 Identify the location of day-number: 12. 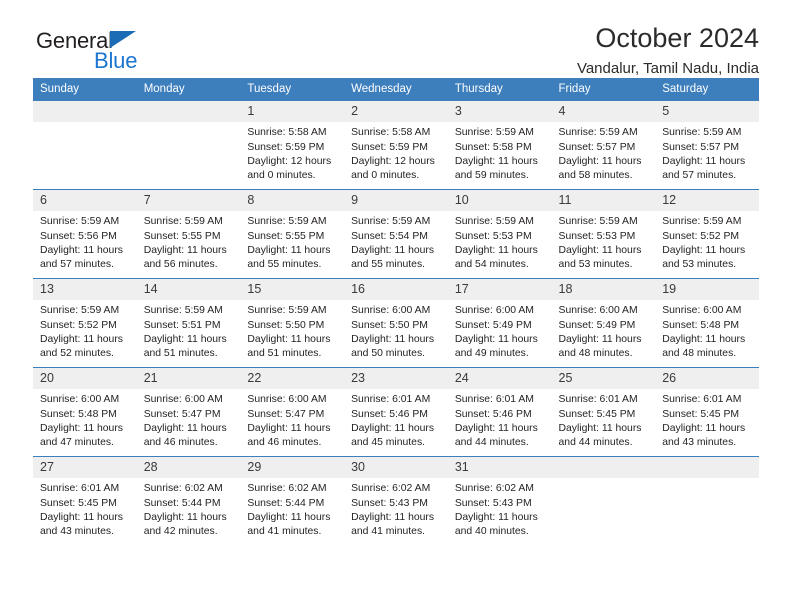
(707, 201).